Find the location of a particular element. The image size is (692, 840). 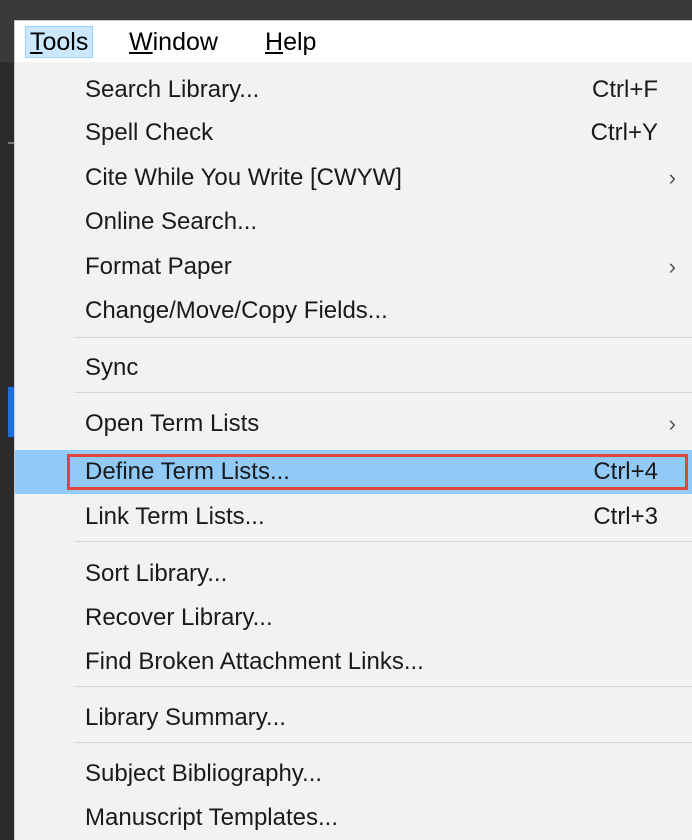

menu-item-label: Spell Check is located at coordinates (149, 132).